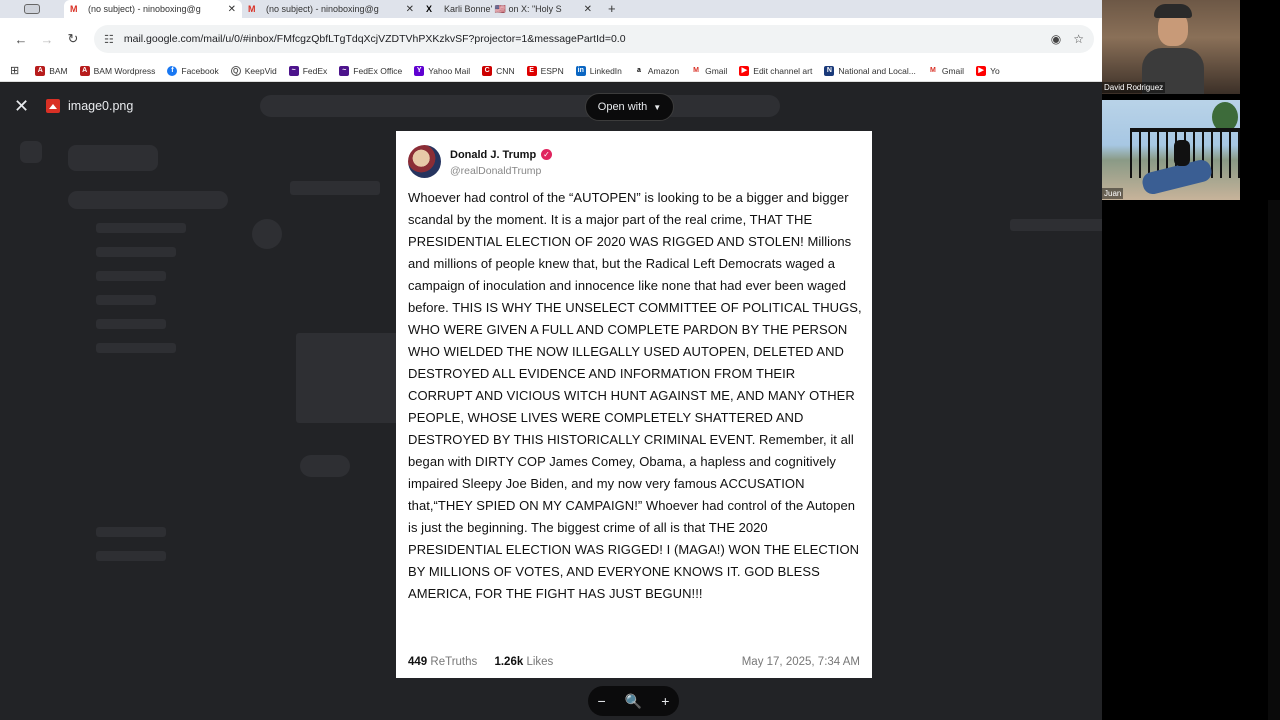 The height and width of the screenshot is (720, 1280). I want to click on zoom-out-button: −, so click(602, 701).